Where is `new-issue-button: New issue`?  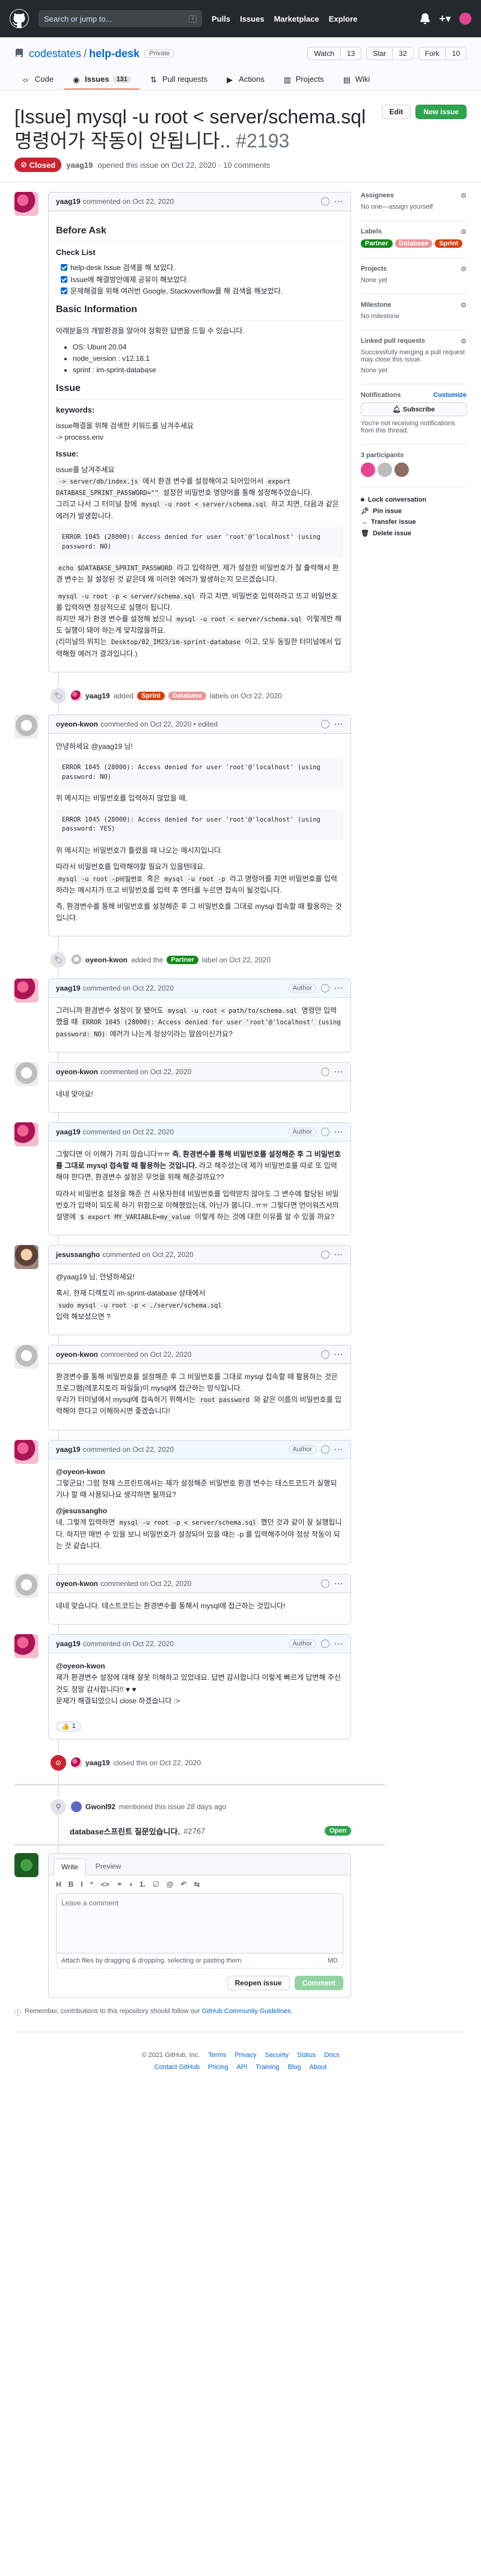
new-issue-button: New issue is located at coordinates (441, 112).